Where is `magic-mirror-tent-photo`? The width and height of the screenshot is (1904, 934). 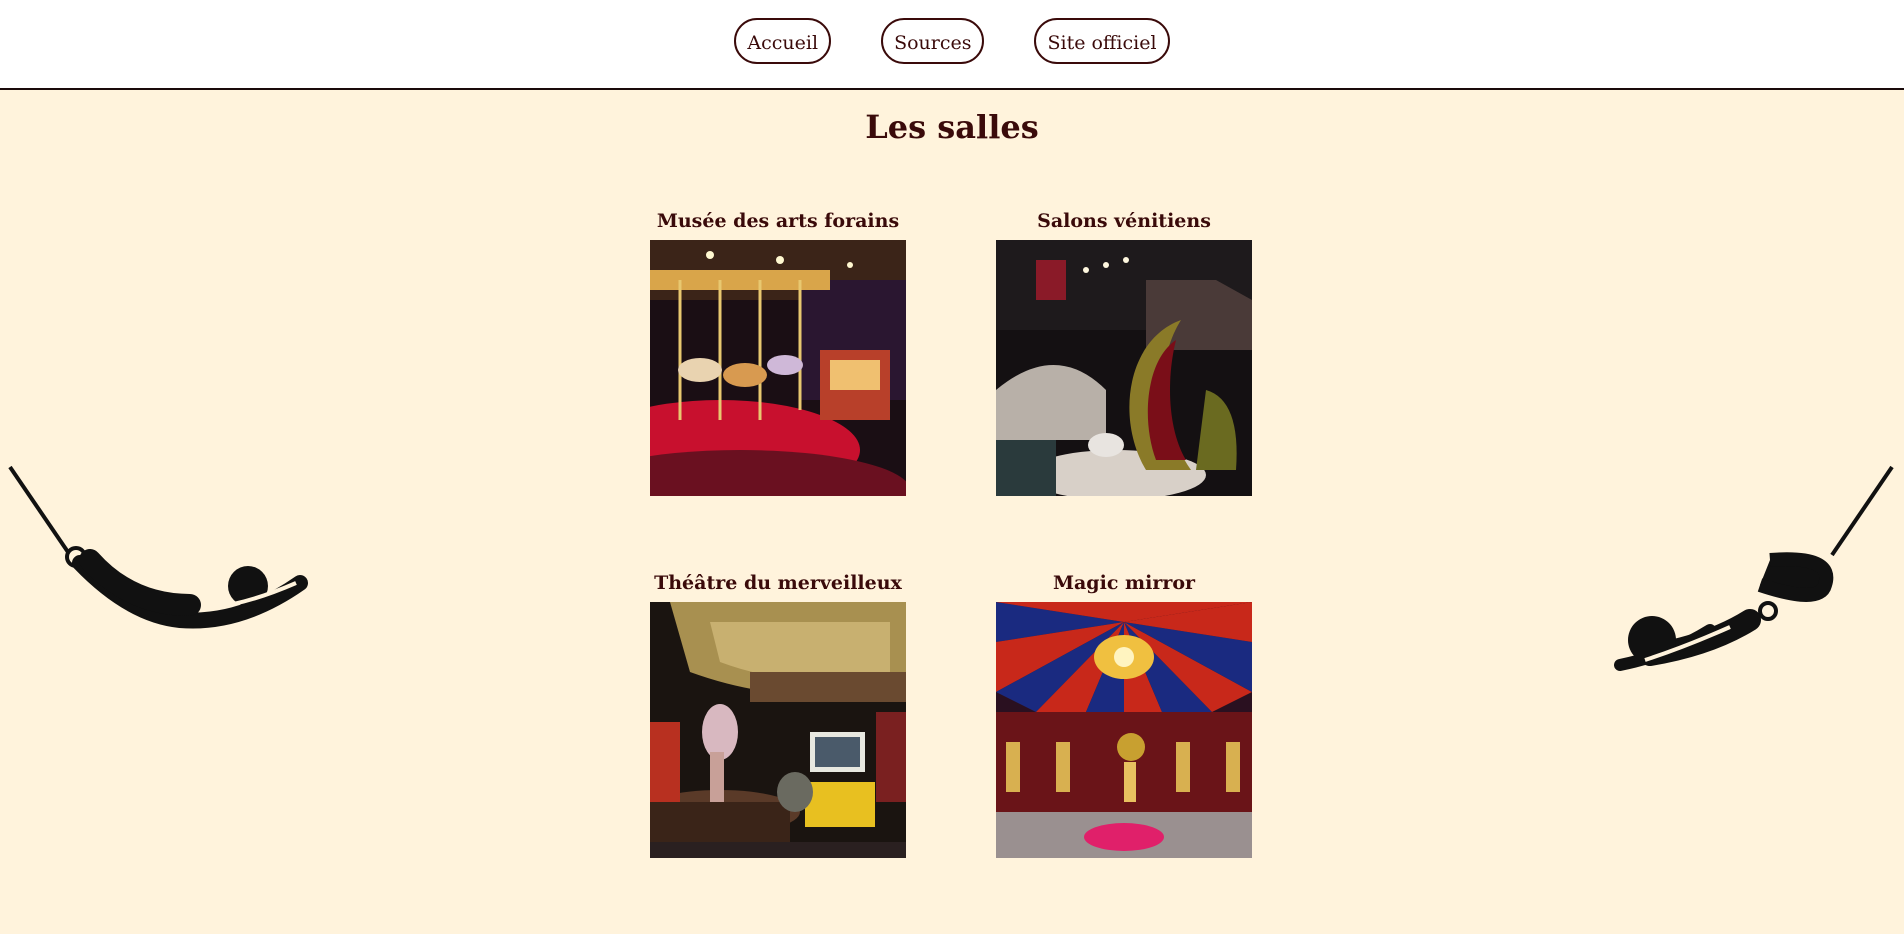 magic-mirror-tent-photo is located at coordinates (1124, 730).